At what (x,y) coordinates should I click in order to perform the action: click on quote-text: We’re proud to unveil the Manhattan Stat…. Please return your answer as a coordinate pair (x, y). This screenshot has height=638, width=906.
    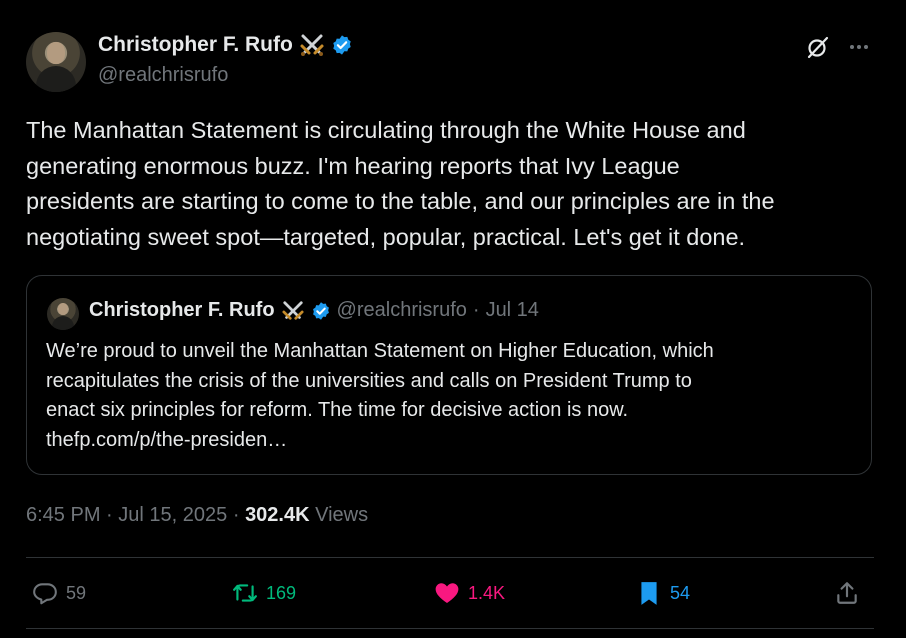
    Looking at the image, I should click on (380, 395).